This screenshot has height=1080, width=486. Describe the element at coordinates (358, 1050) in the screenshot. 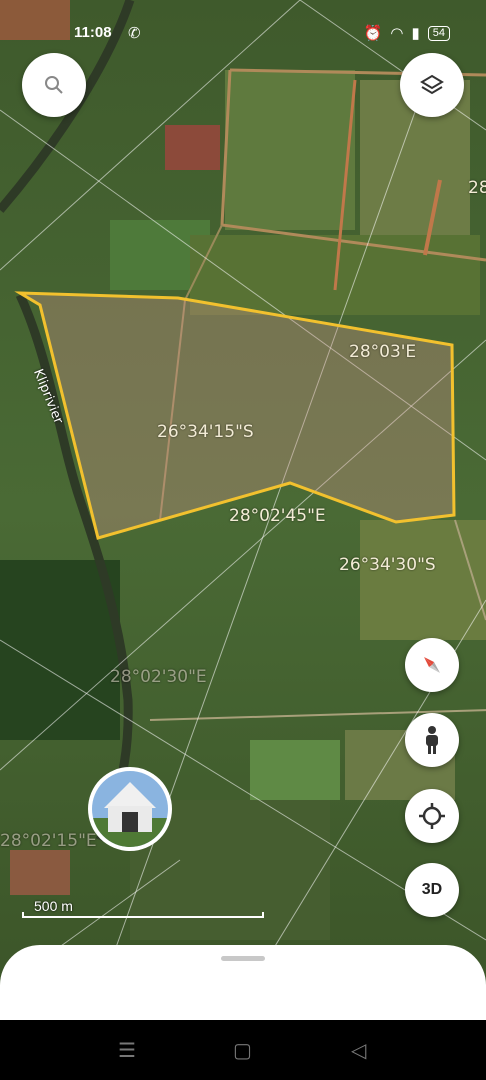

I see `back-nav-button: ◁` at that location.